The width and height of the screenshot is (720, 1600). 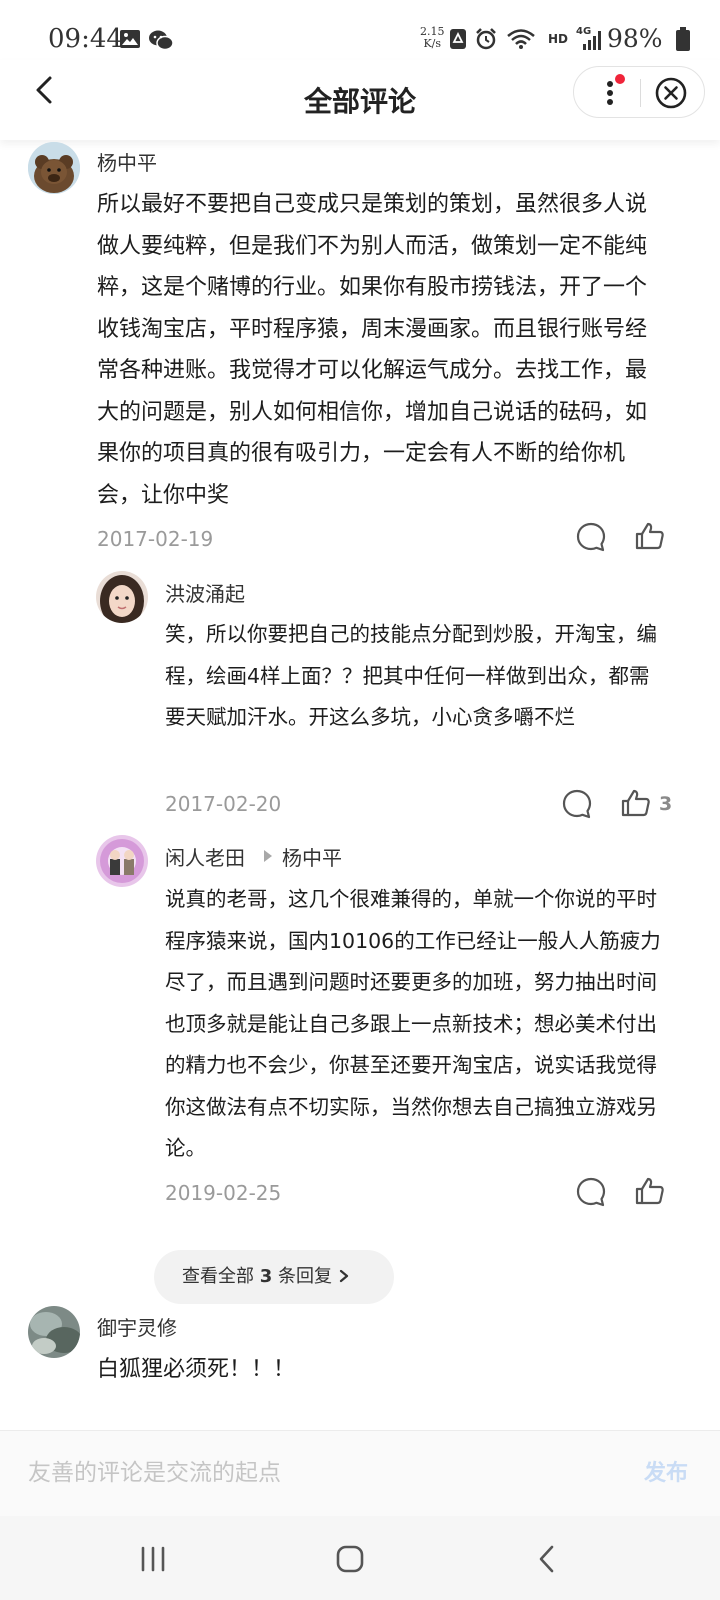 I want to click on reply-date: 2019-02-25, so click(x=223, y=1193).